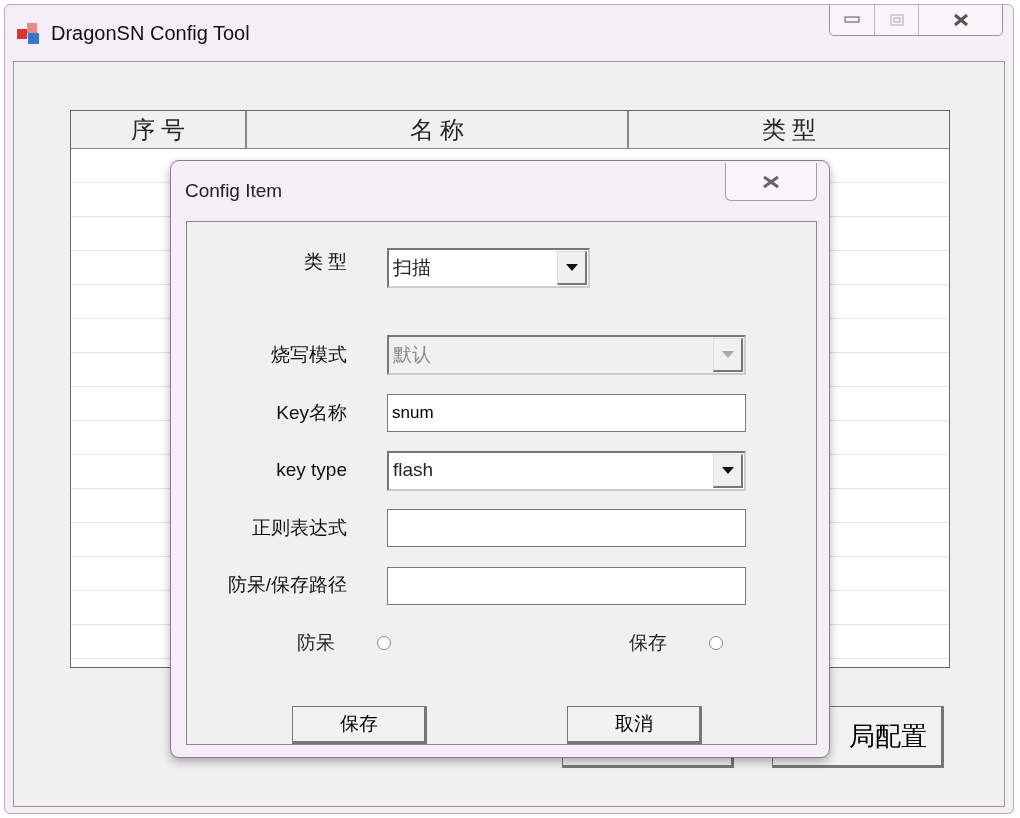 The image size is (1020, 818). Describe the element at coordinates (234, 191) in the screenshot. I see `dialog-title: Config Item` at that location.